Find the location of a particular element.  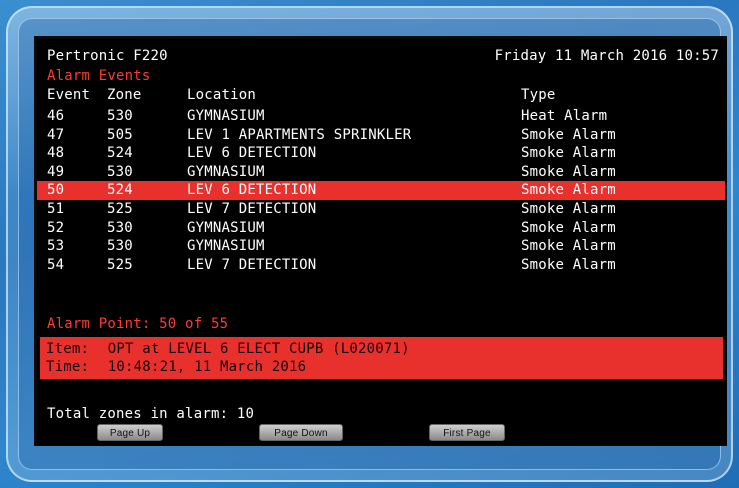

detail-time-value: 10:48:21, 11 March 2016 is located at coordinates (207, 367).